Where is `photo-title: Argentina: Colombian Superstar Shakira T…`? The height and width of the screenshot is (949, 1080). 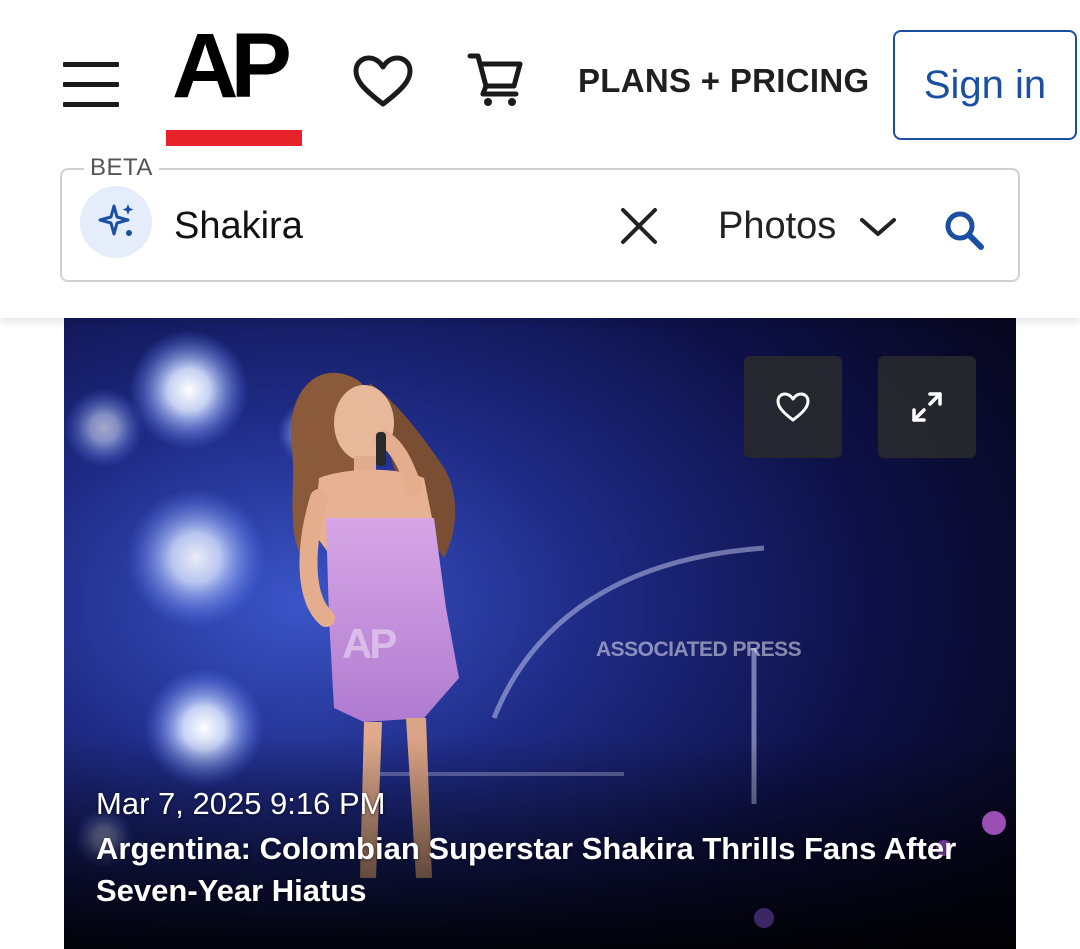
photo-title: Argentina: Colombian Superstar Shakira T… is located at coordinates (536, 870).